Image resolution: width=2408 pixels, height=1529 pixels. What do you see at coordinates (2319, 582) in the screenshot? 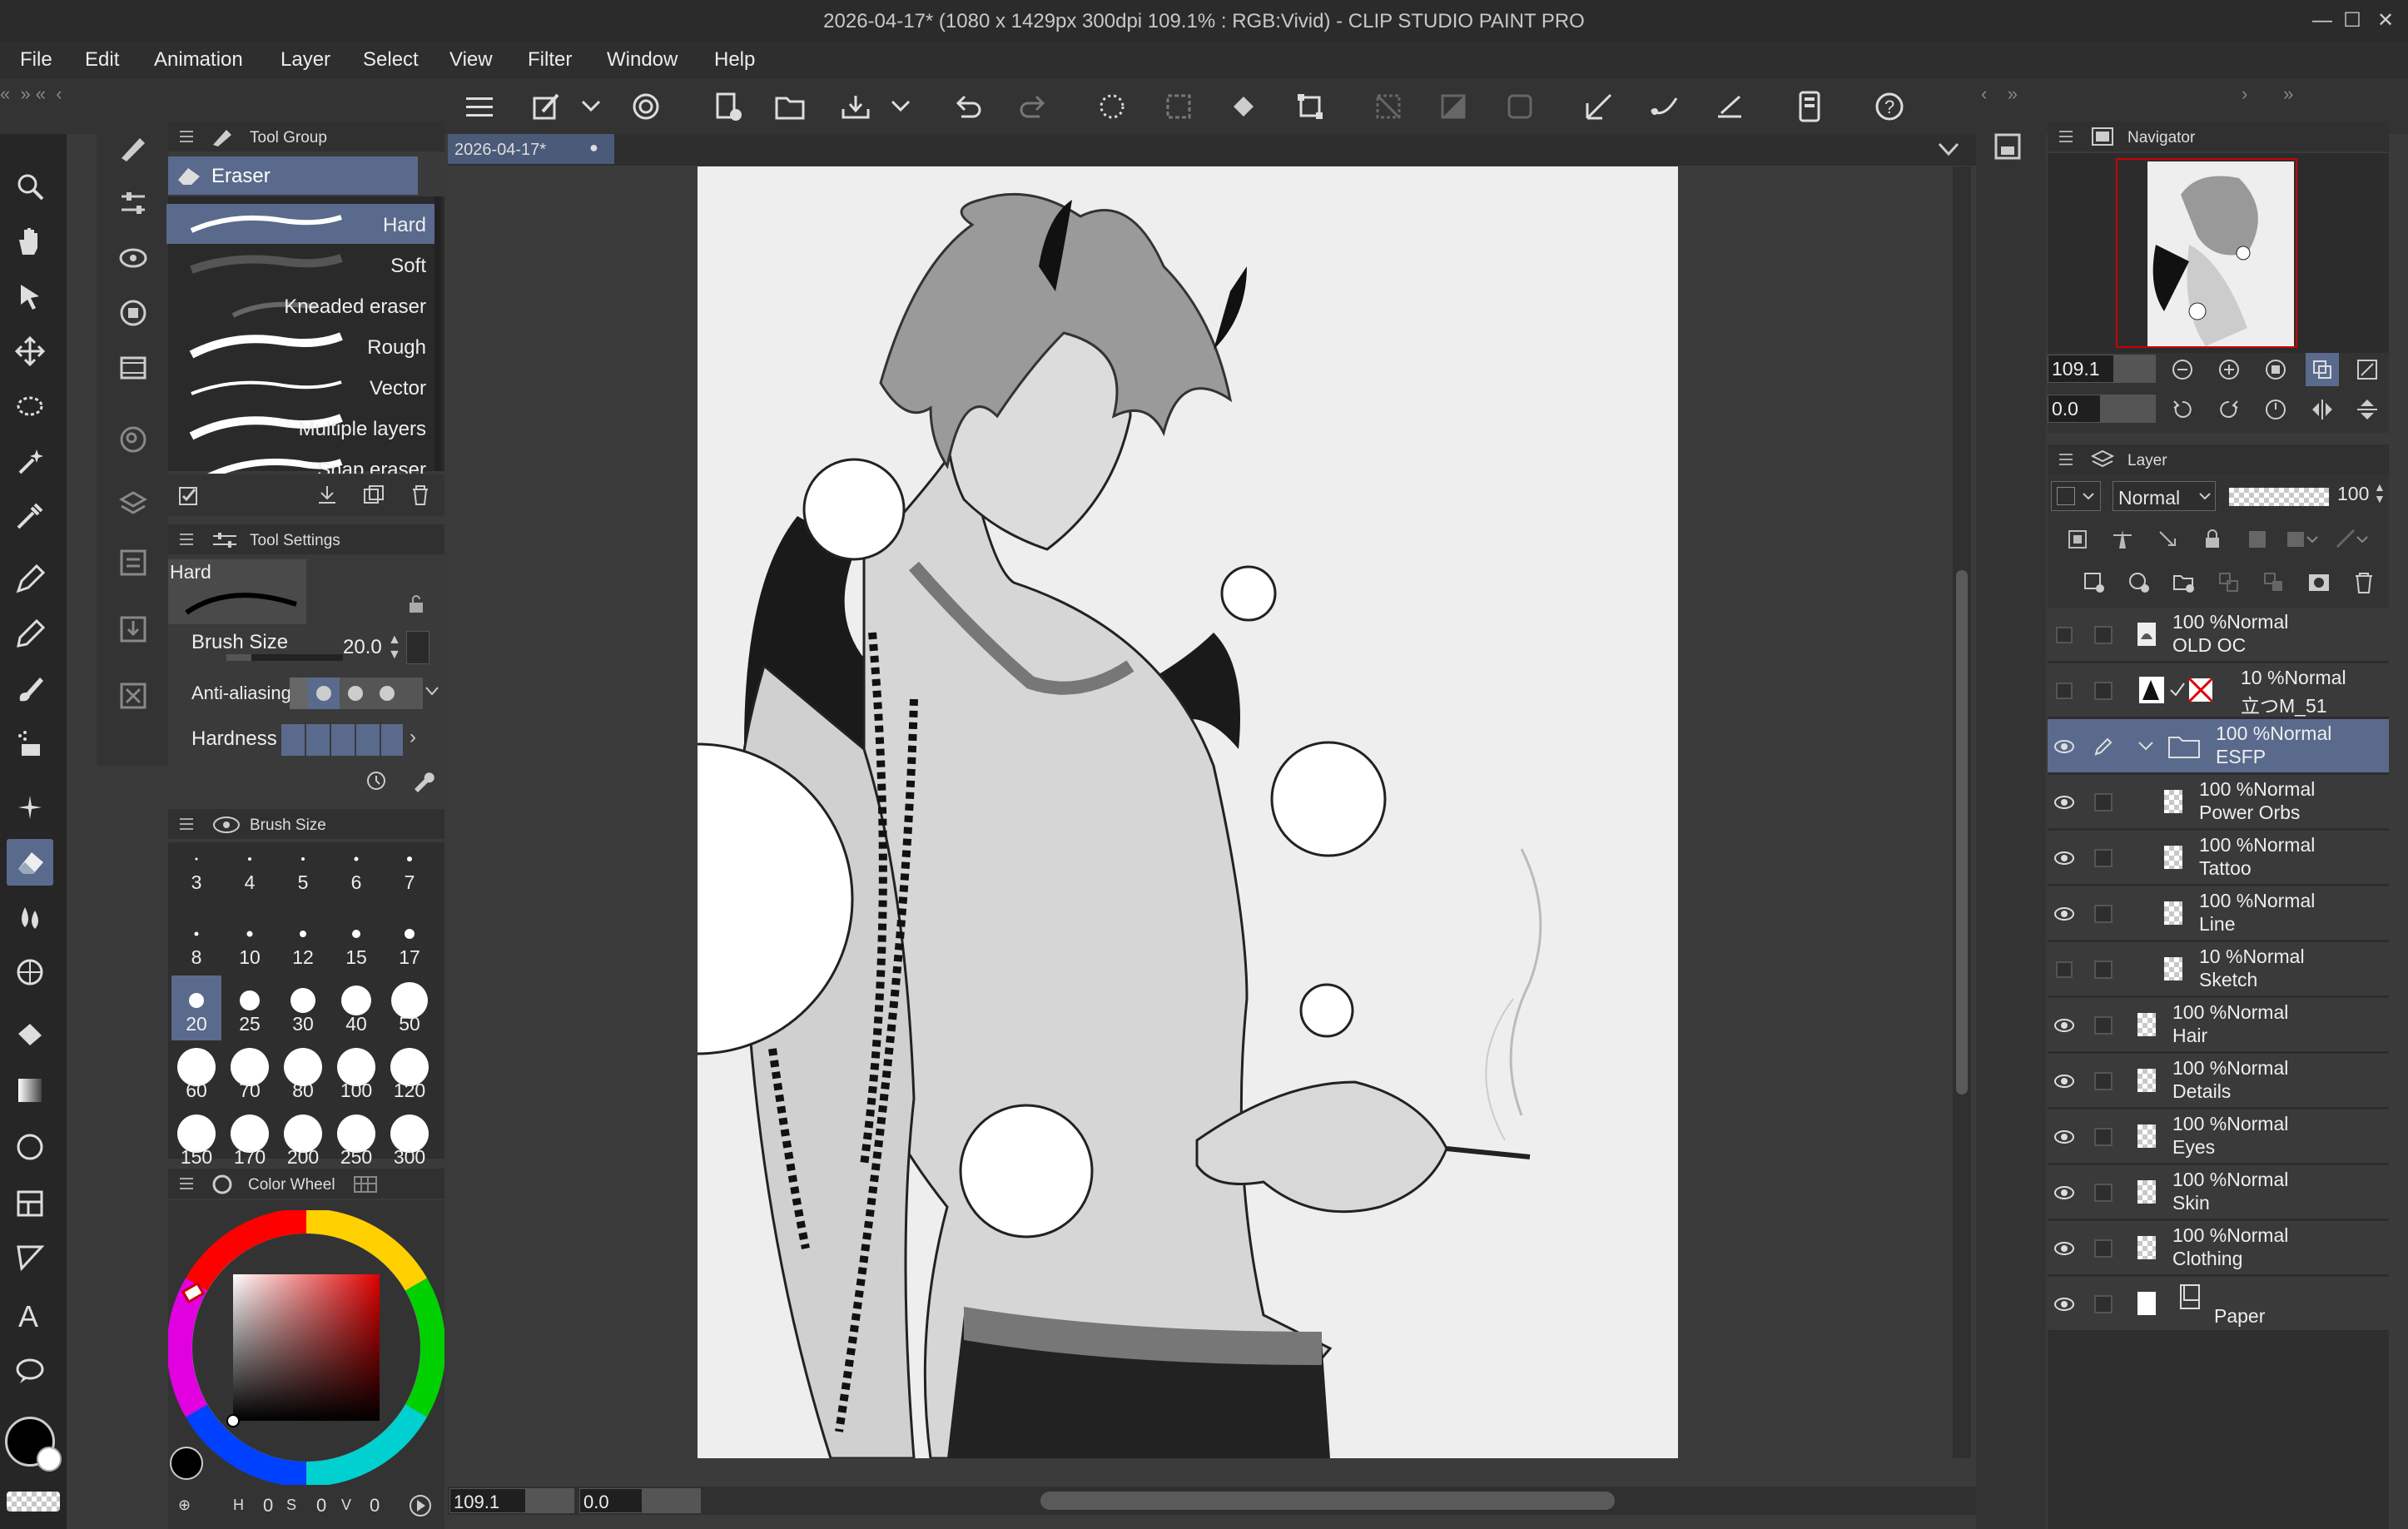
I see `layer-mask-icon` at bounding box center [2319, 582].